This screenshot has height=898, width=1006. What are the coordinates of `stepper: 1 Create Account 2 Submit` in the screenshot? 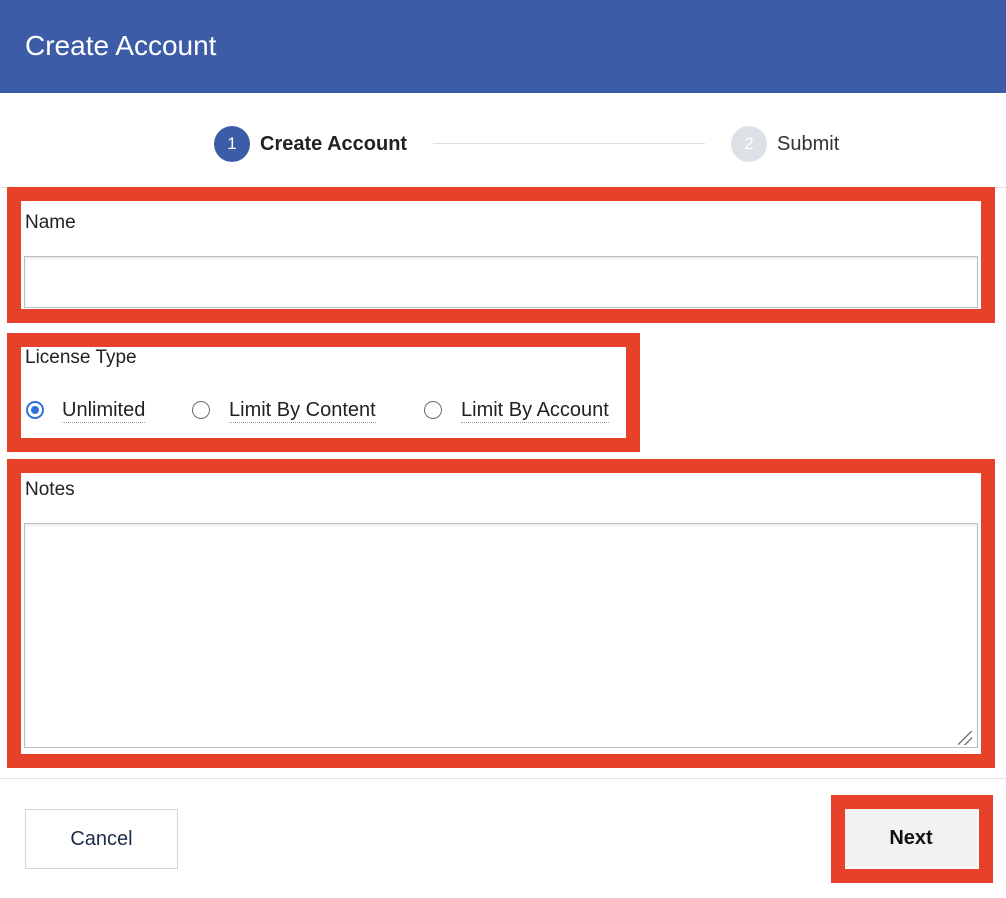 It's located at (503, 140).